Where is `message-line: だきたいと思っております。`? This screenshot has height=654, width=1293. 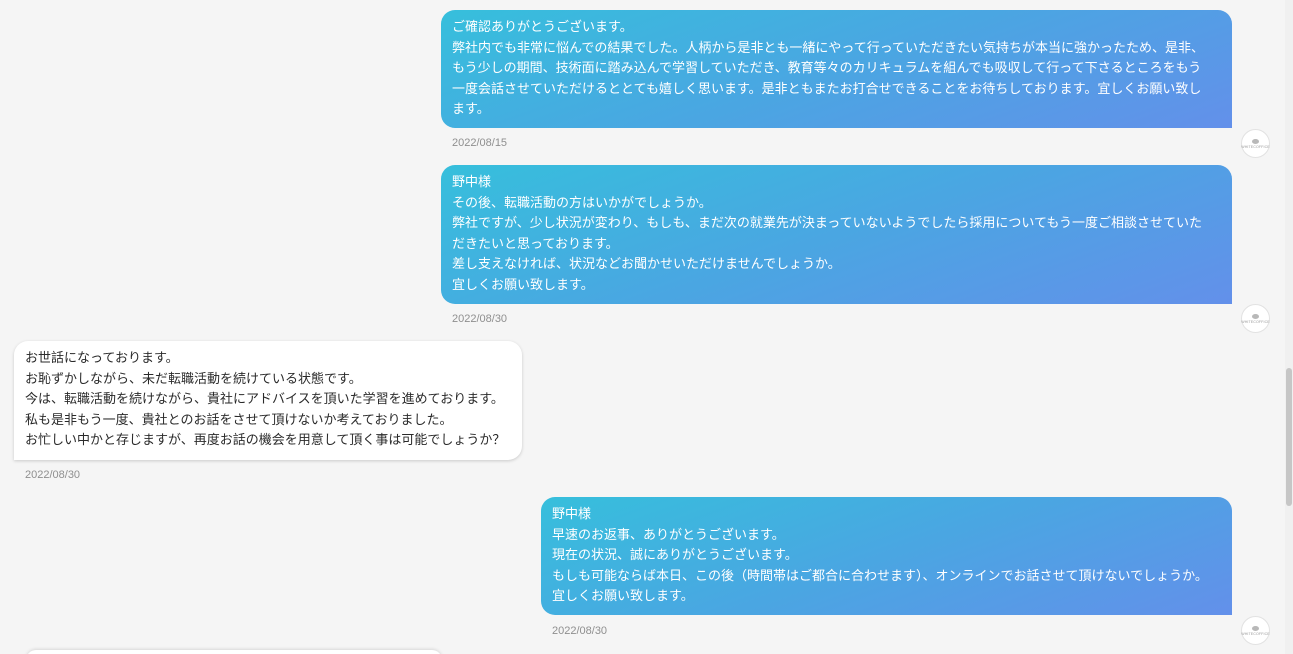
message-line: だきたいと思っております。 is located at coordinates (535, 244).